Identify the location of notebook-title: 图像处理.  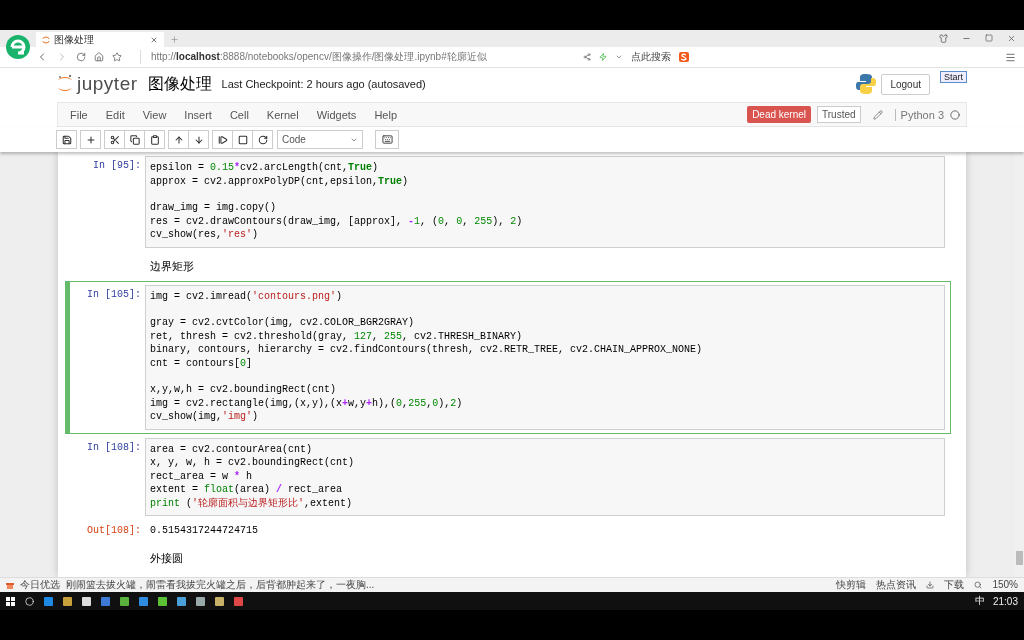
(179, 84).